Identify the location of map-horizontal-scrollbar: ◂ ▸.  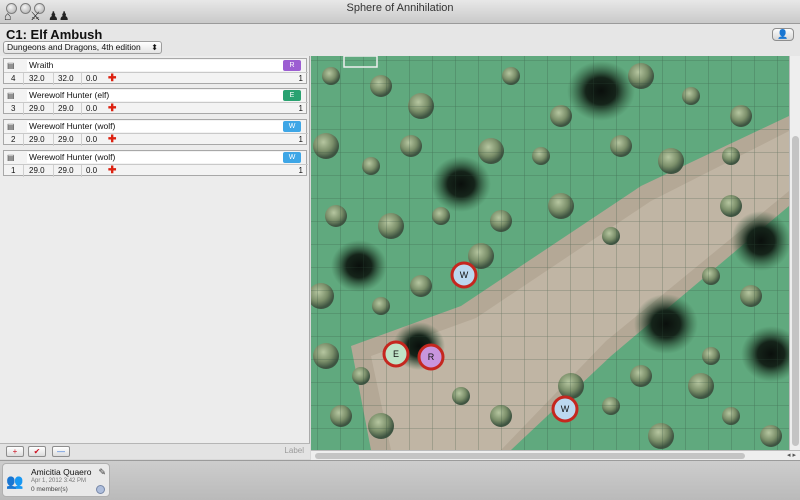
(555, 455).